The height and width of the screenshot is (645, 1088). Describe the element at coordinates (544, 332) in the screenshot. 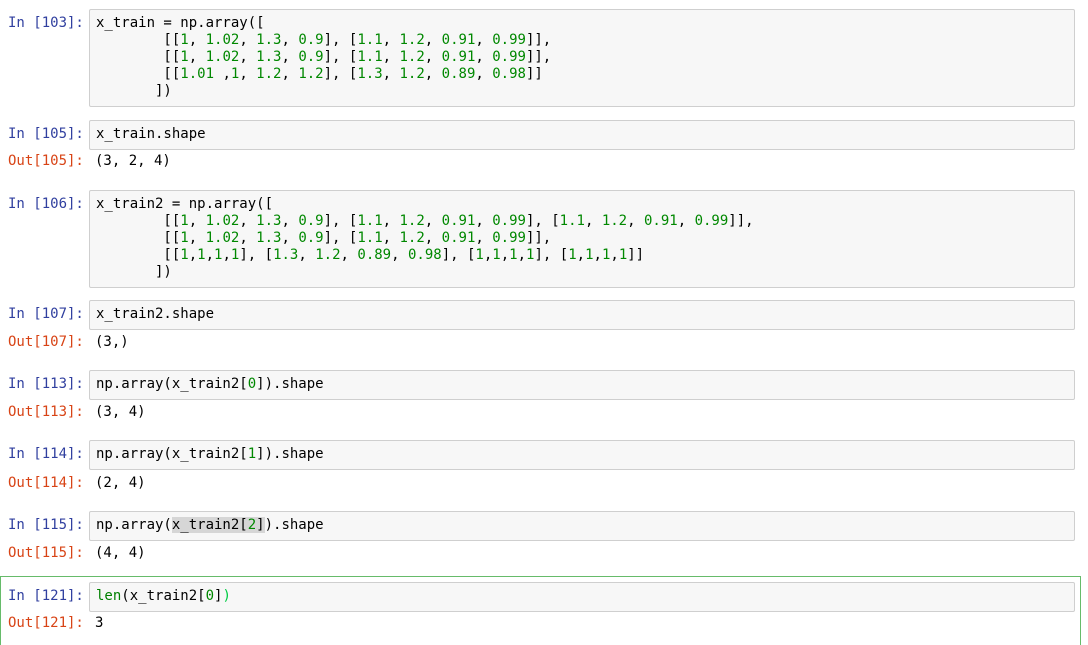

I see `notebook-cell: In [107]: x_train2.shape Out[107]: (3,)` at that location.